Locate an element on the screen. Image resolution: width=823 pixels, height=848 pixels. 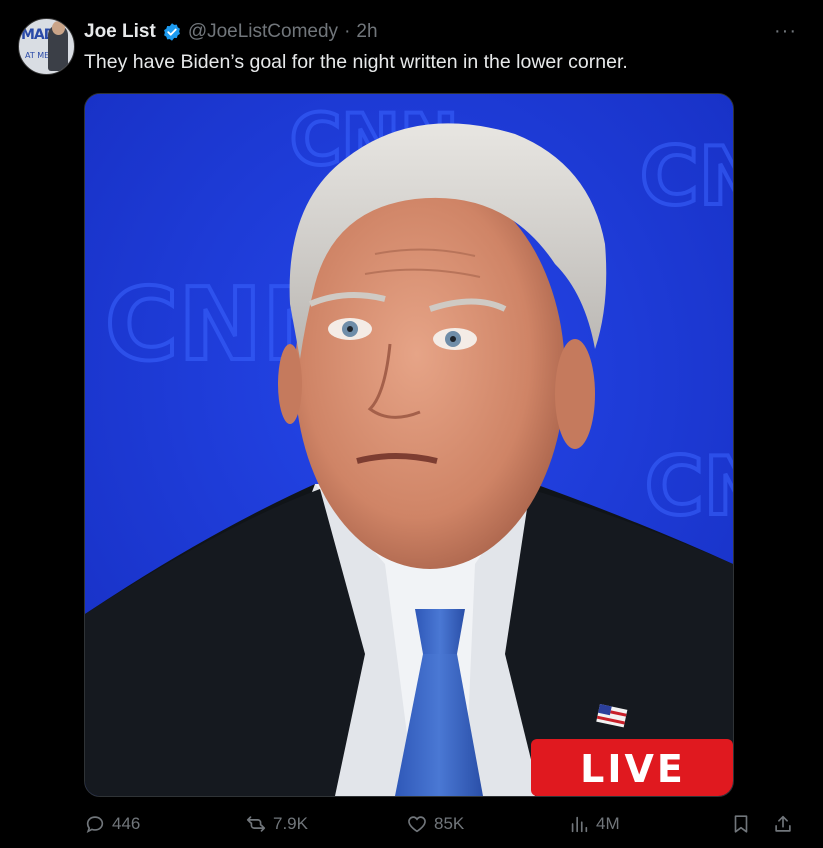
like-button: 85K is located at coordinates (435, 824).